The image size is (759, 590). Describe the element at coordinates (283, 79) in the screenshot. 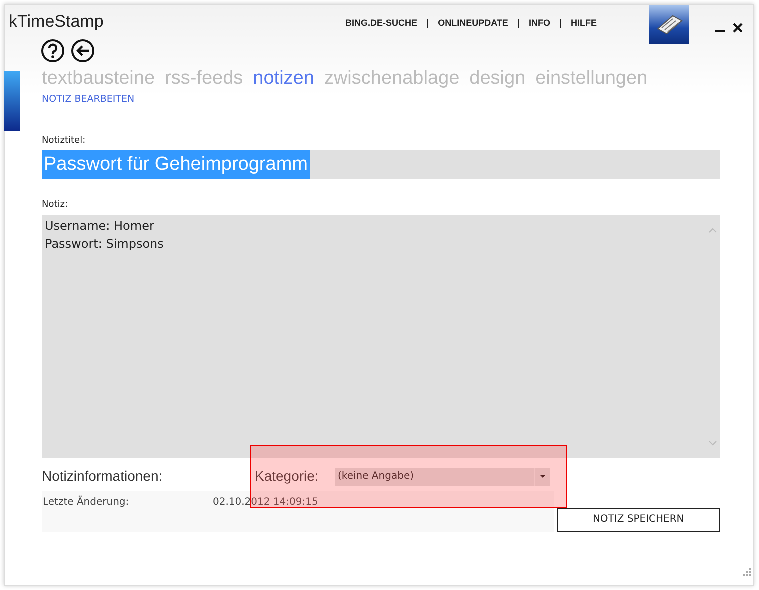

I see `nav-tab: notizen` at that location.